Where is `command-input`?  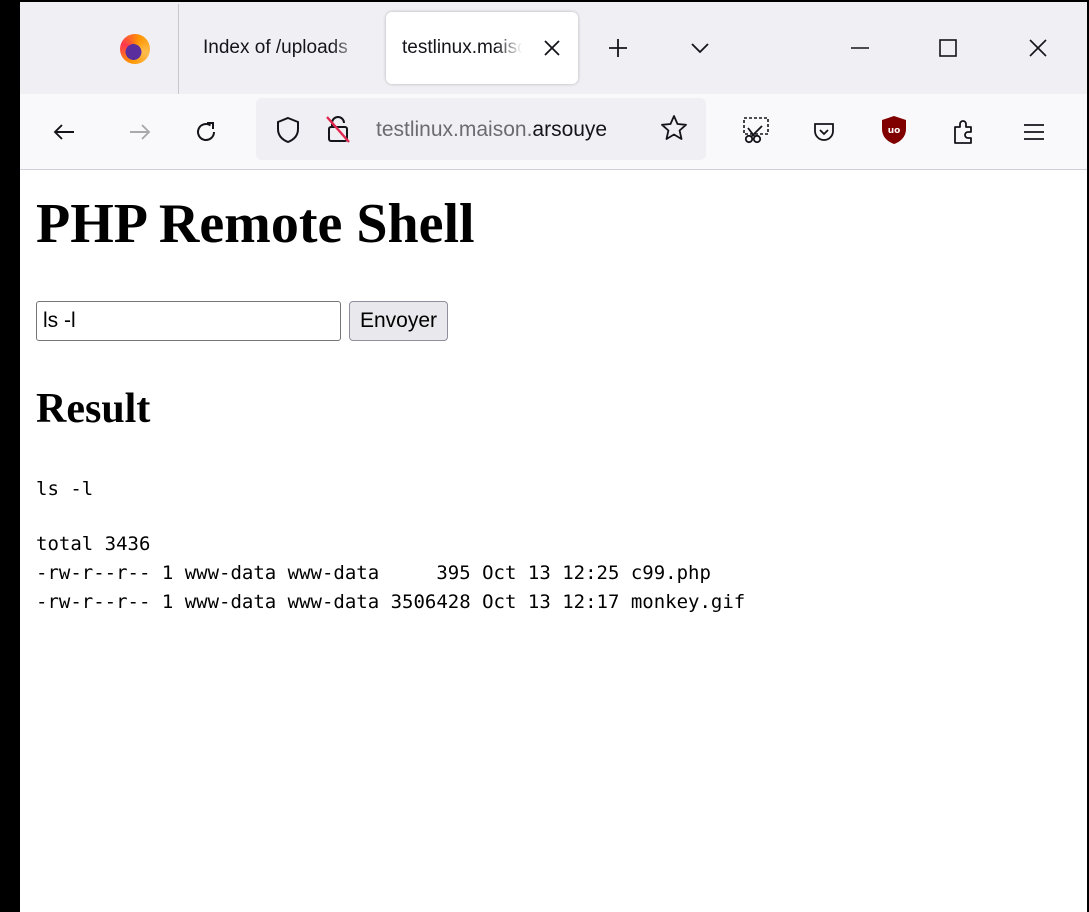
command-input is located at coordinates (188, 321).